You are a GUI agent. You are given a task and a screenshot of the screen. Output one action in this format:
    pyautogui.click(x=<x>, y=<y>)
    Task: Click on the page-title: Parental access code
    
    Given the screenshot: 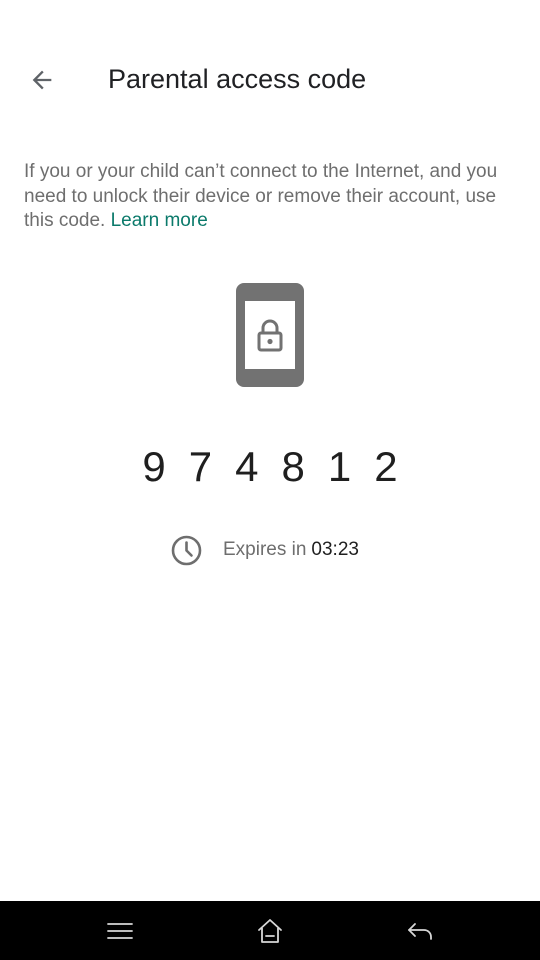 What is the action you would take?
    pyautogui.click(x=237, y=79)
    